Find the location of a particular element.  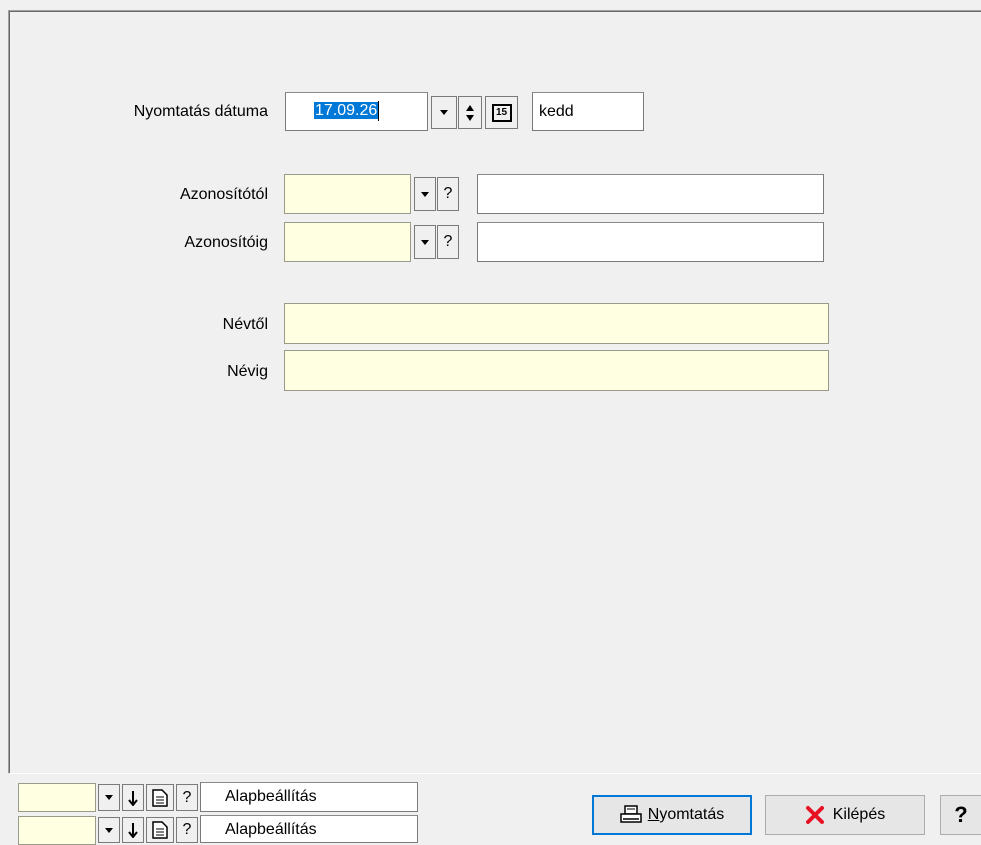

printer-icon is located at coordinates (631, 814).